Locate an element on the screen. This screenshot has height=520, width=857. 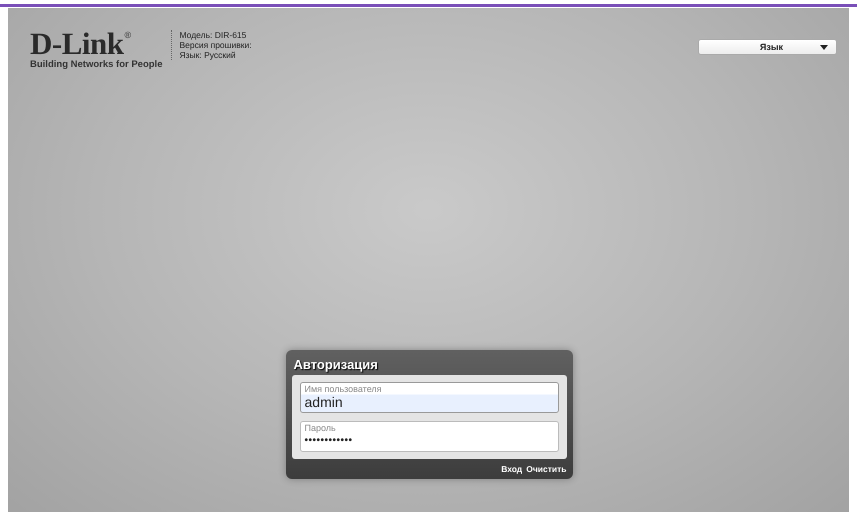
logo-wordmark: D-Link is located at coordinates (77, 44).